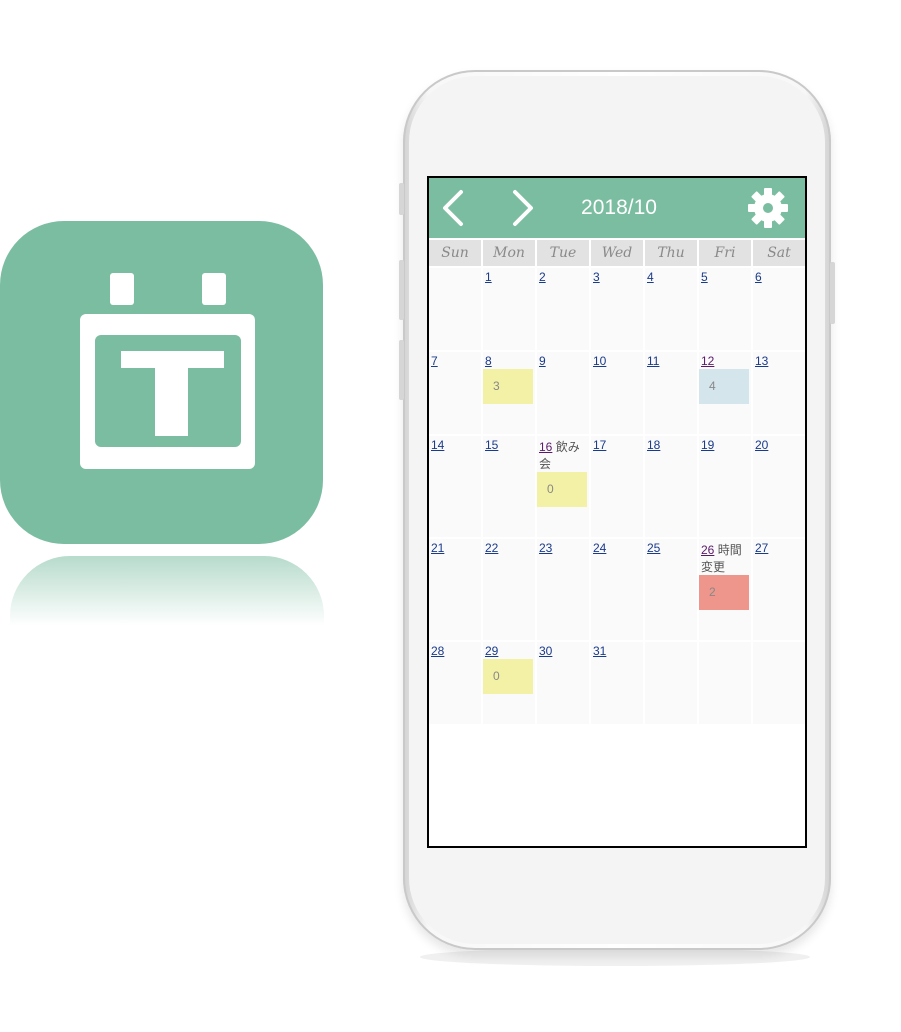  I want to click on month-title: 2018/10, so click(619, 207).